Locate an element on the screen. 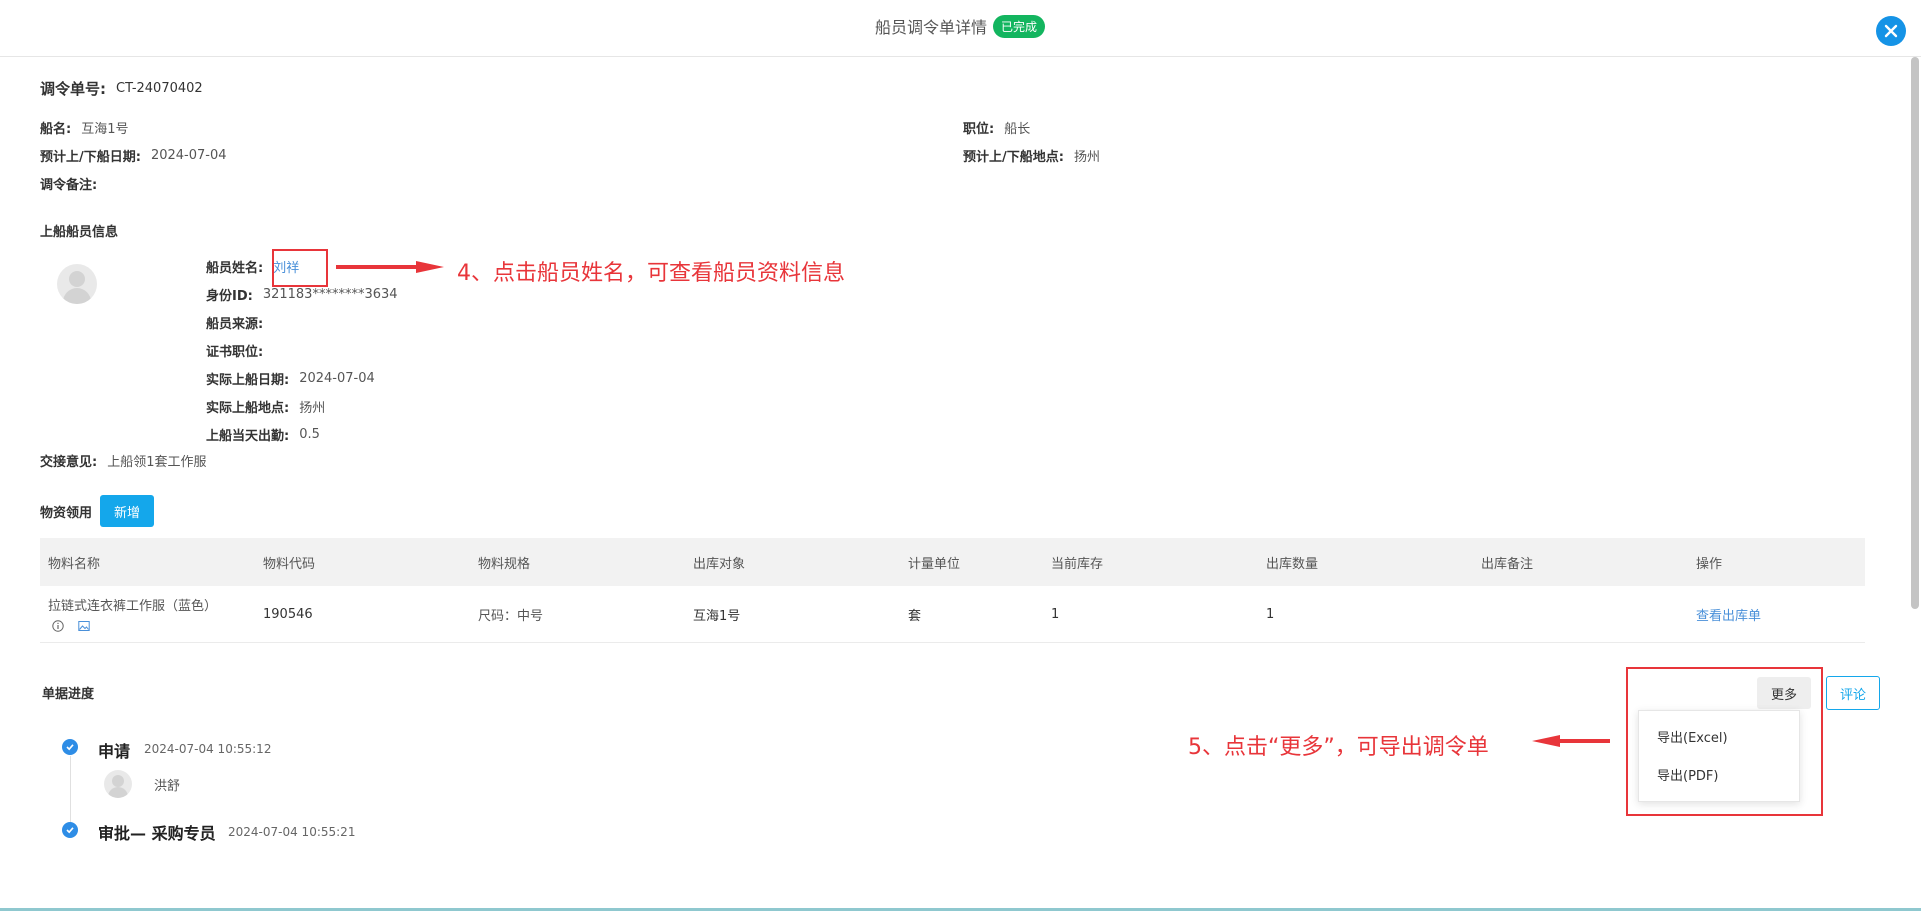 The height and width of the screenshot is (911, 1921). crew-cert-row: 证书职位: is located at coordinates (239, 350).